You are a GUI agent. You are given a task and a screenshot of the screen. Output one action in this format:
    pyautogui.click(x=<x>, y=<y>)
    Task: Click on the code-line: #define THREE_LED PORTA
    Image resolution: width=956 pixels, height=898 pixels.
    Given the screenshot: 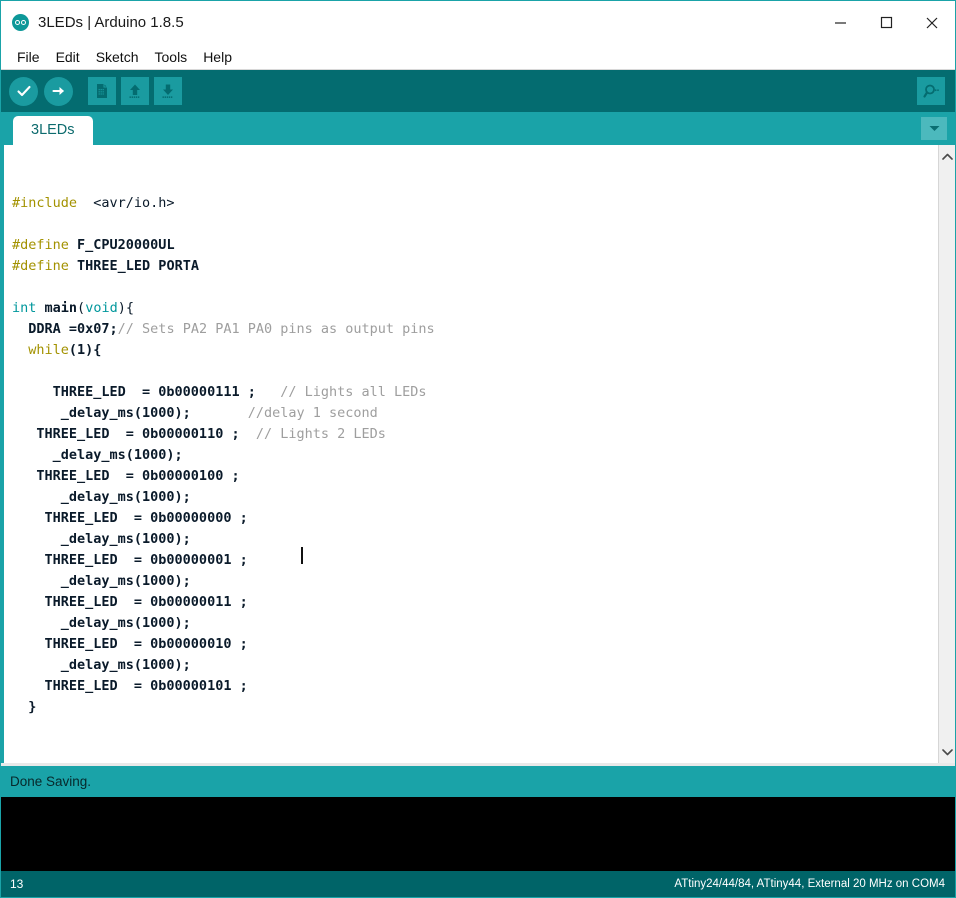 What is the action you would take?
    pyautogui.click(x=475, y=266)
    